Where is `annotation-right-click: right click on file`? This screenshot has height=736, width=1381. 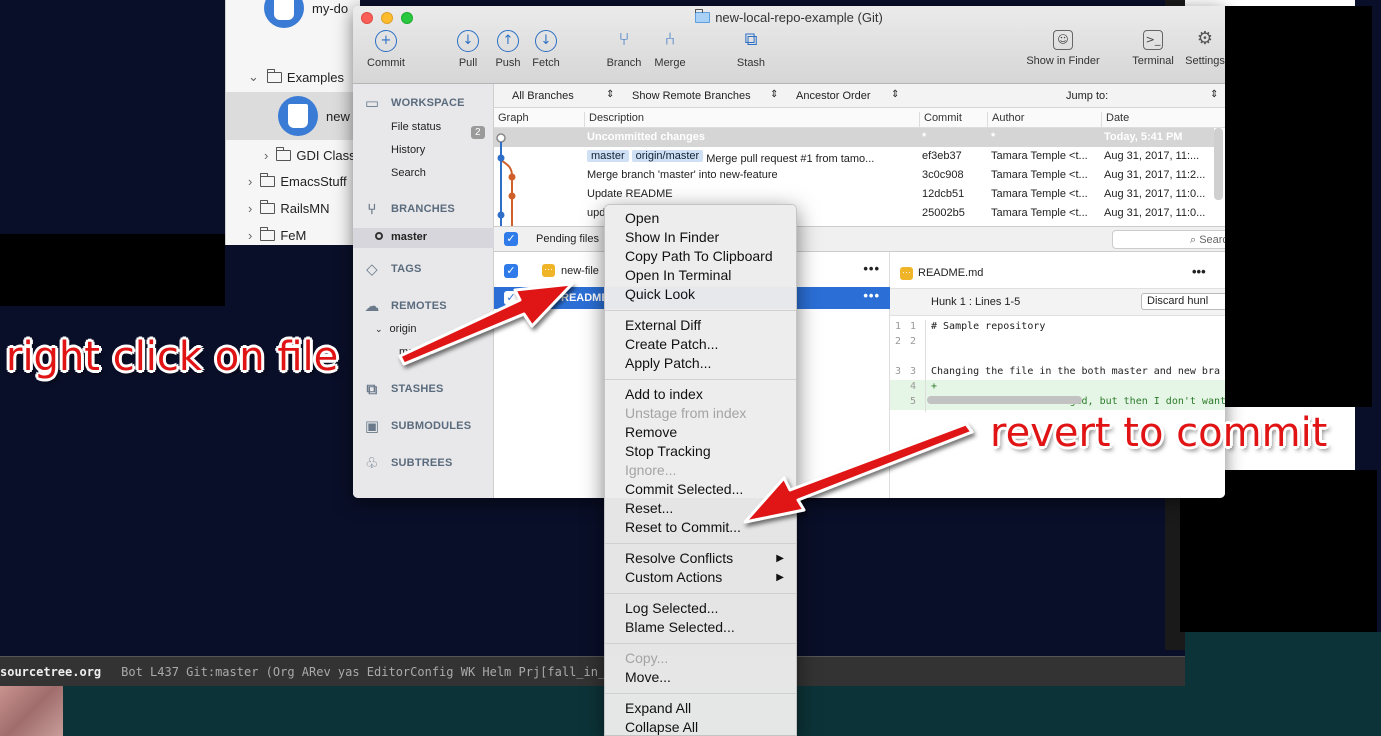
annotation-right-click: right click on file is located at coordinates (172, 357).